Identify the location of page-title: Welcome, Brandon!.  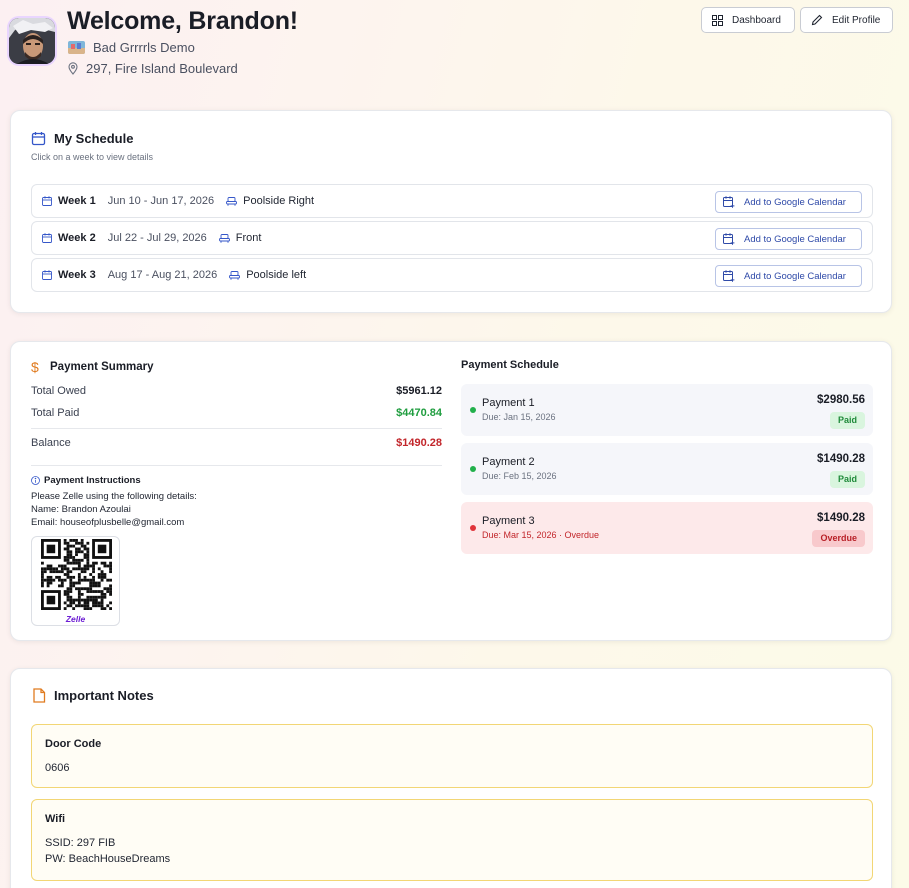
(182, 21).